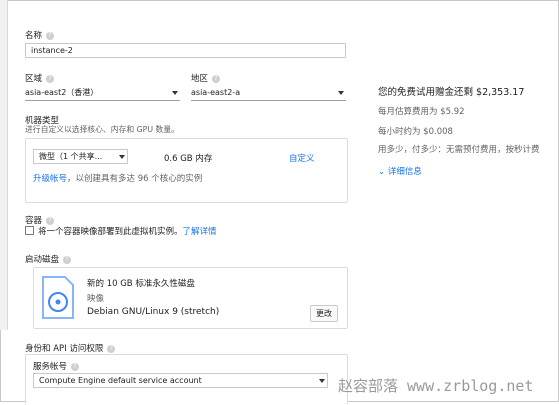  Describe the element at coordinates (153, 312) in the screenshot. I see `os-name: Debian GNU/Linux 9 (stretch)` at that location.